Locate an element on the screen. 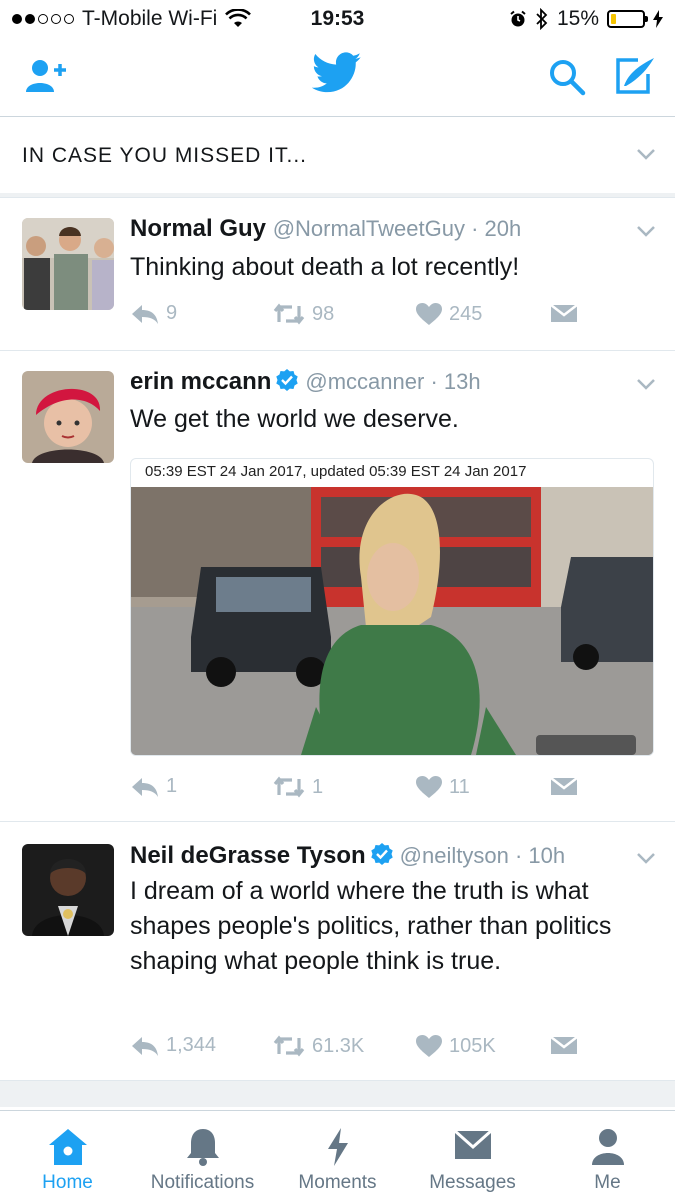 The image size is (675, 1201). home-icon is located at coordinates (67, 1147).